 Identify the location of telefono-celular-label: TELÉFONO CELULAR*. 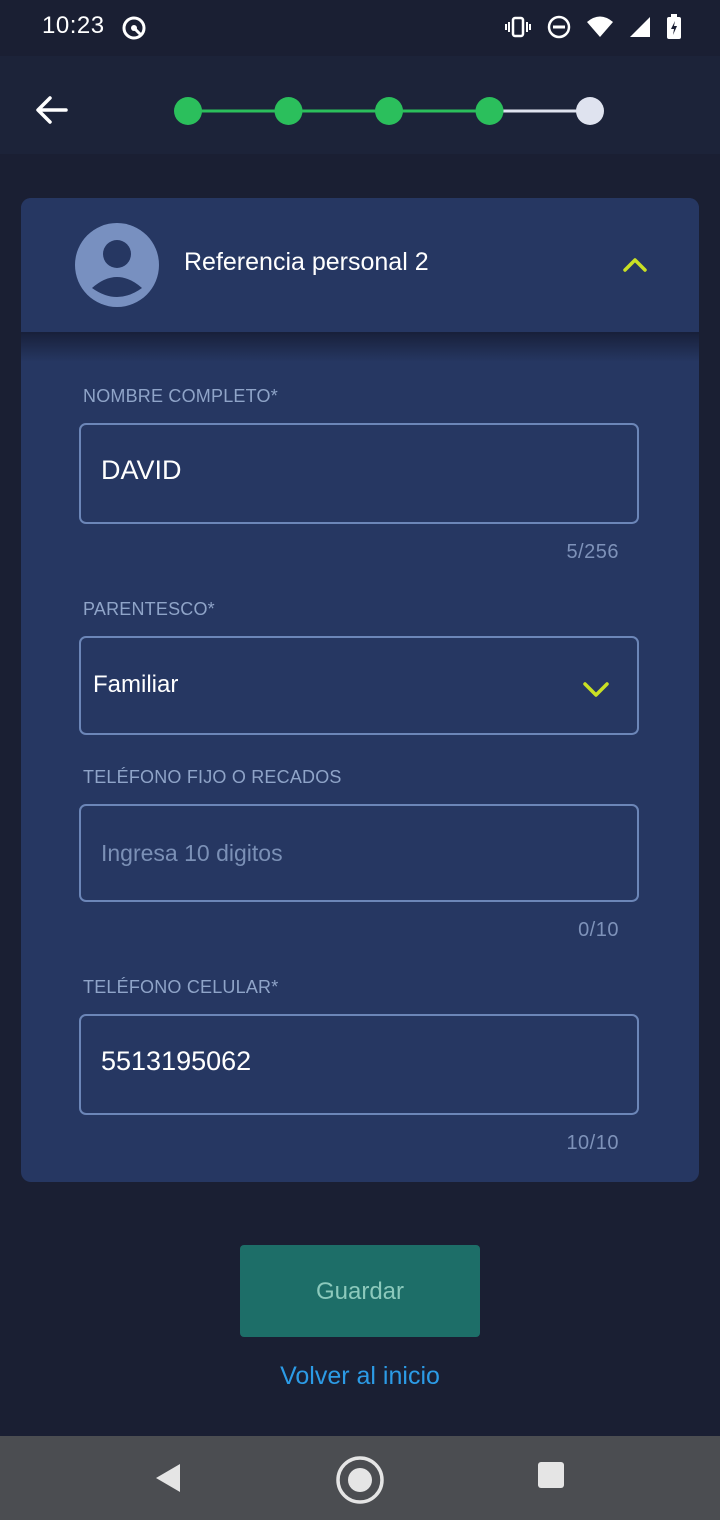
(181, 987).